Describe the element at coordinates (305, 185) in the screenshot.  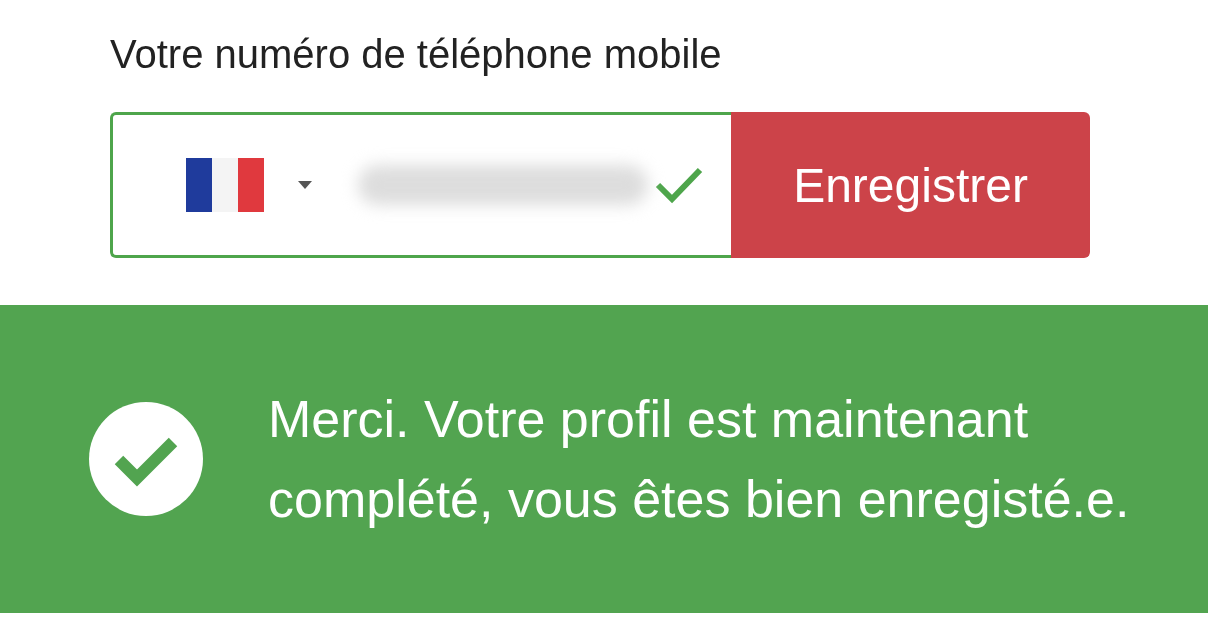
I see `caret-icon` at that location.